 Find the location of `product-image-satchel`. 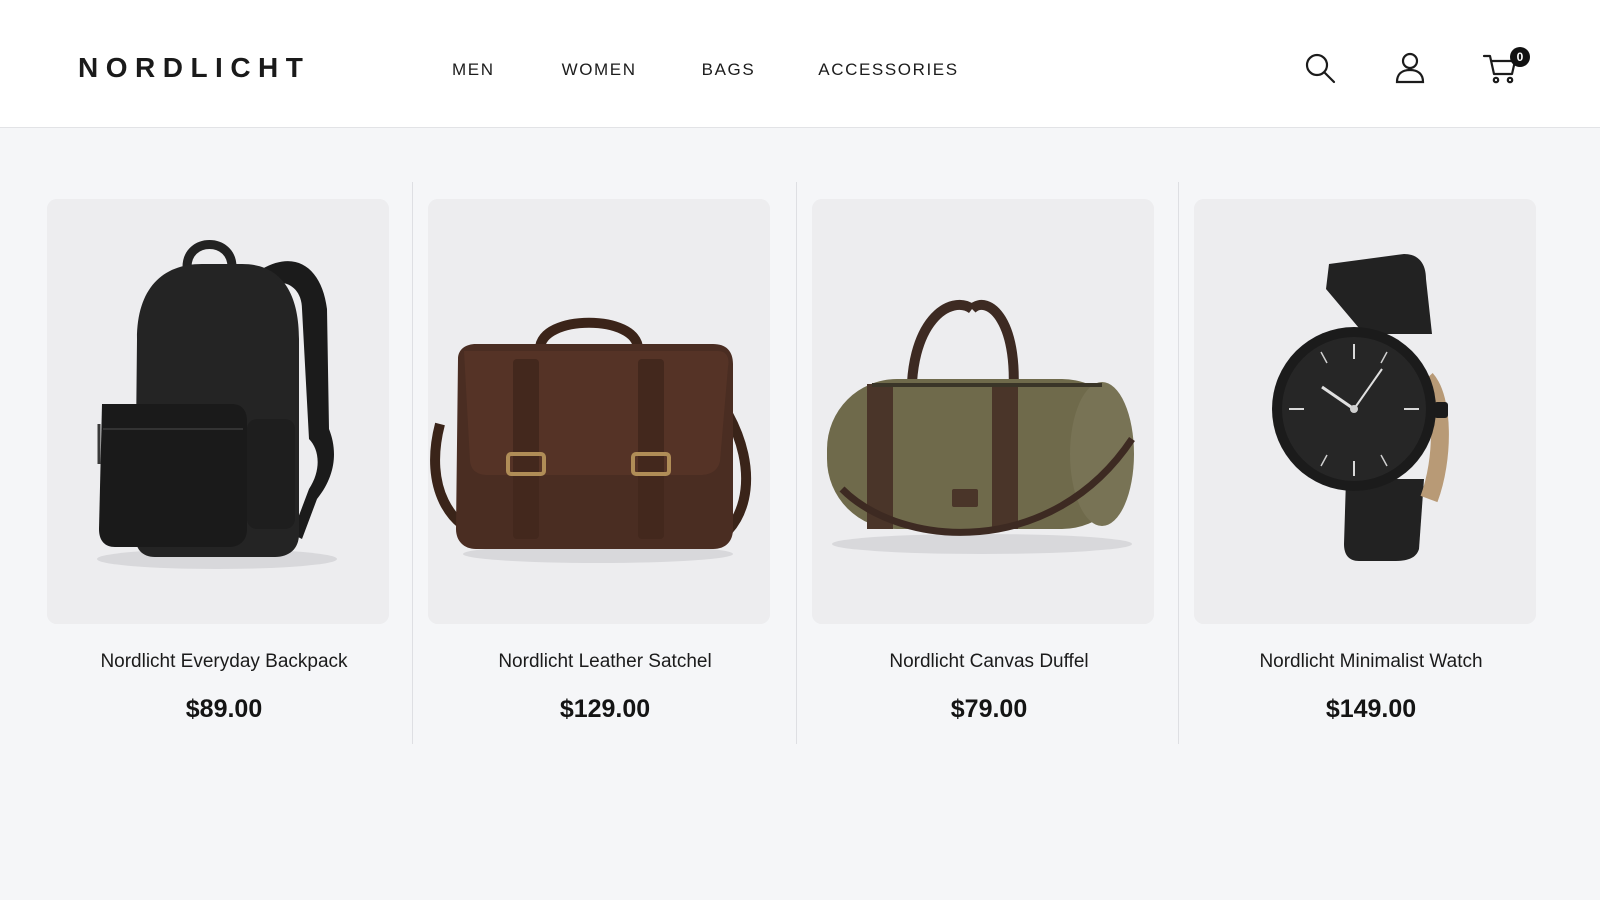

product-image-satchel is located at coordinates (599, 411).